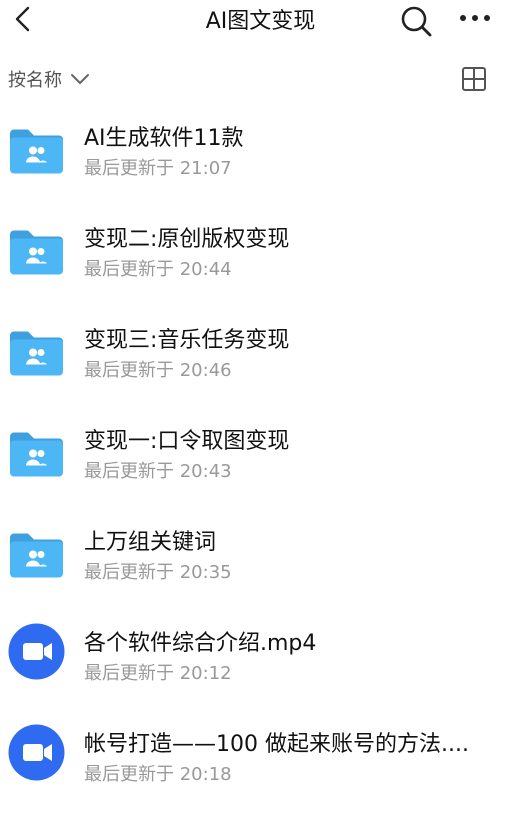 The width and height of the screenshot is (521, 825). Describe the element at coordinates (80, 79) in the screenshot. I see `chevron-down-icon` at that location.